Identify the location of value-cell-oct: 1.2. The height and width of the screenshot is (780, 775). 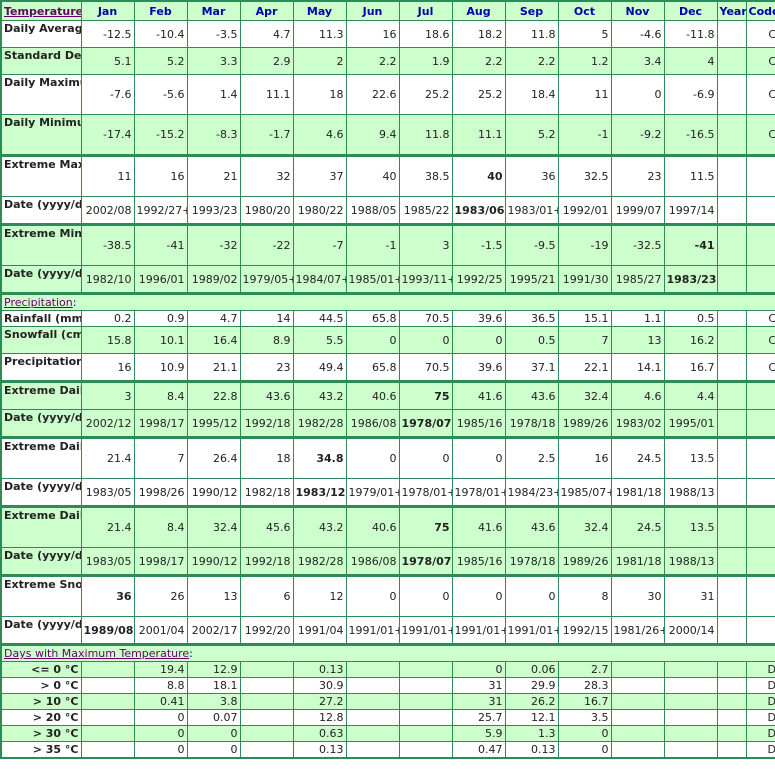
(584, 61).